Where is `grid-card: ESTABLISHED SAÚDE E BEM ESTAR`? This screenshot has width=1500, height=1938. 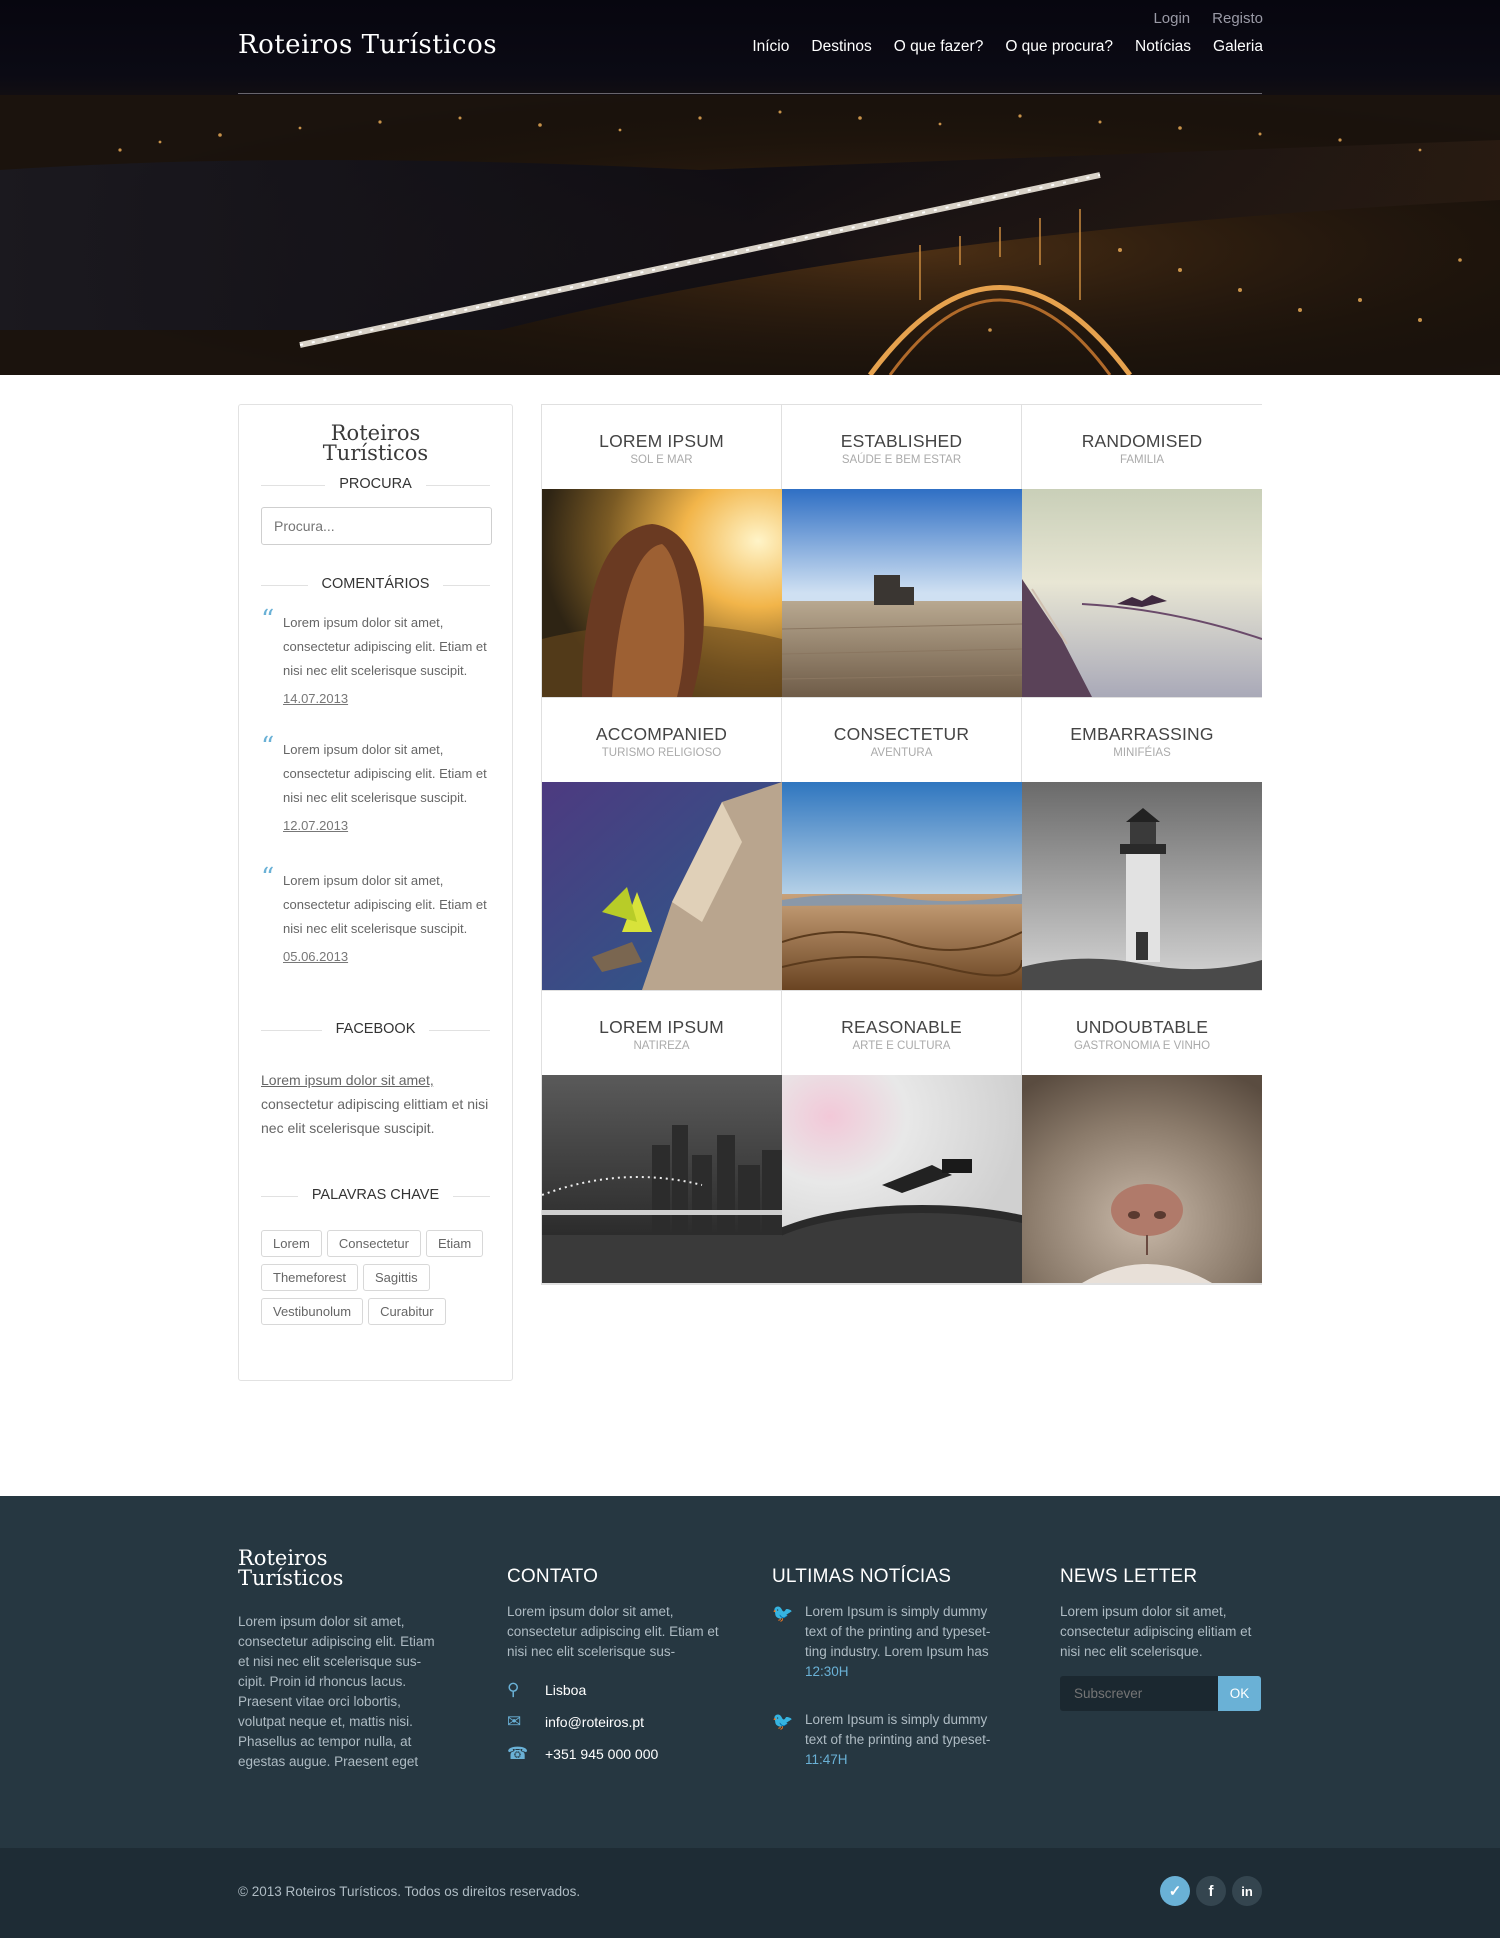 grid-card: ESTABLISHED SAÚDE E BEM ESTAR is located at coordinates (902, 551).